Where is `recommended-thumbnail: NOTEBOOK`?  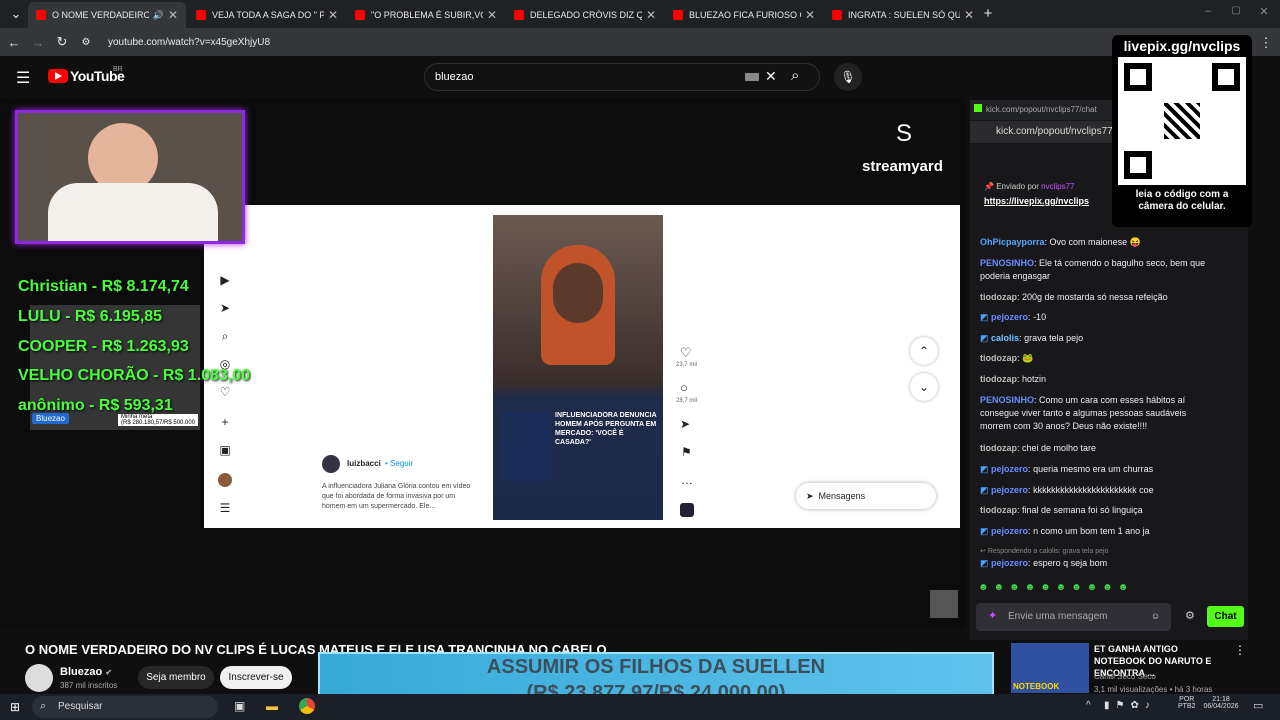 recommended-thumbnail: NOTEBOOK is located at coordinates (1050, 668).